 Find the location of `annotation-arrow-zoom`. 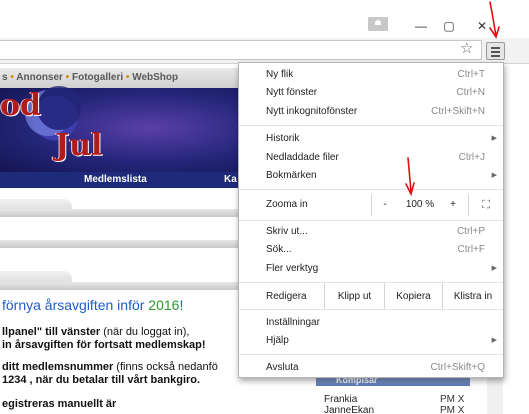

annotation-arrow-zoom is located at coordinates (410, 177).